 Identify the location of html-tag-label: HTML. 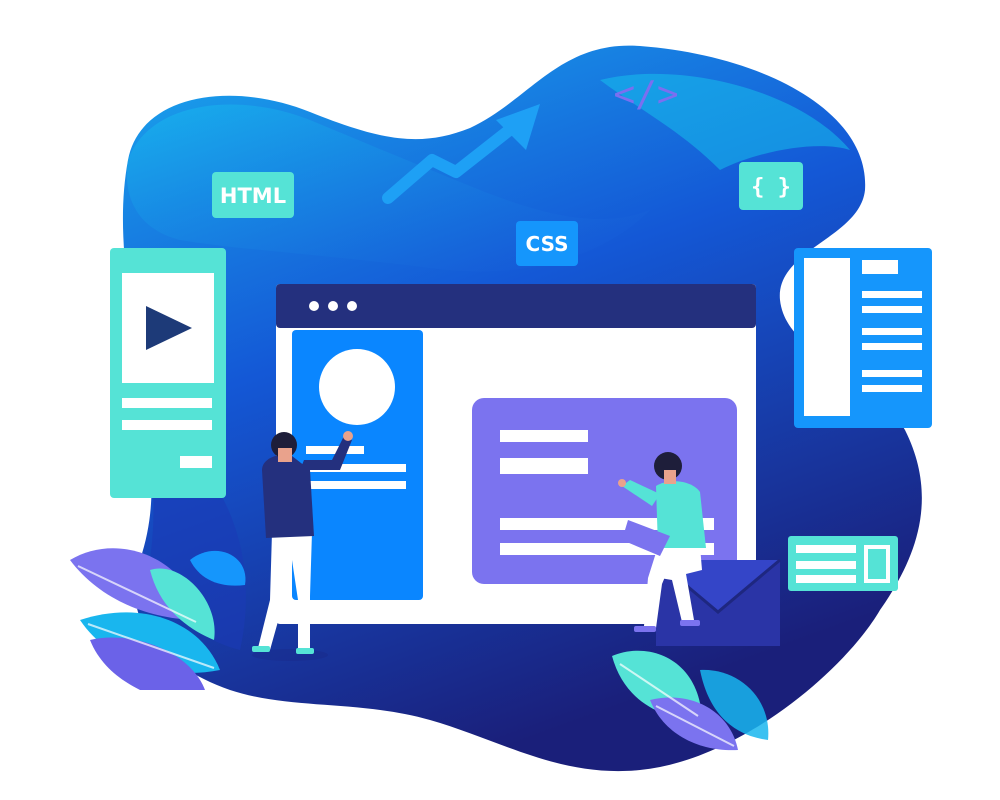
(253, 196).